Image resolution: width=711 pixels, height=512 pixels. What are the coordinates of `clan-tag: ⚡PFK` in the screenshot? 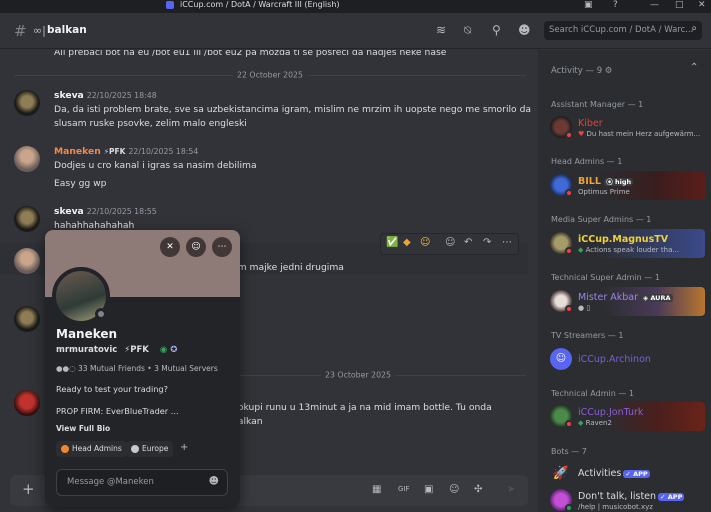 It's located at (136, 350).